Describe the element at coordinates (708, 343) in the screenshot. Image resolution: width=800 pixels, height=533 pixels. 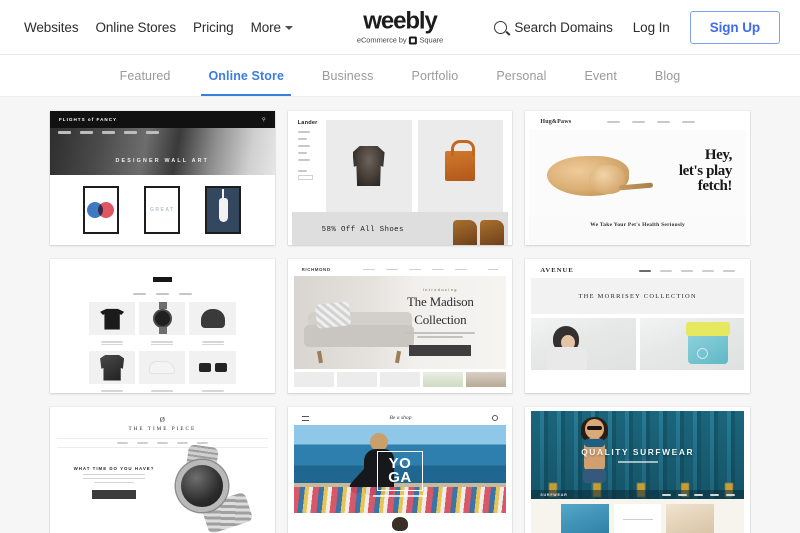
I see `handbag-photo` at that location.